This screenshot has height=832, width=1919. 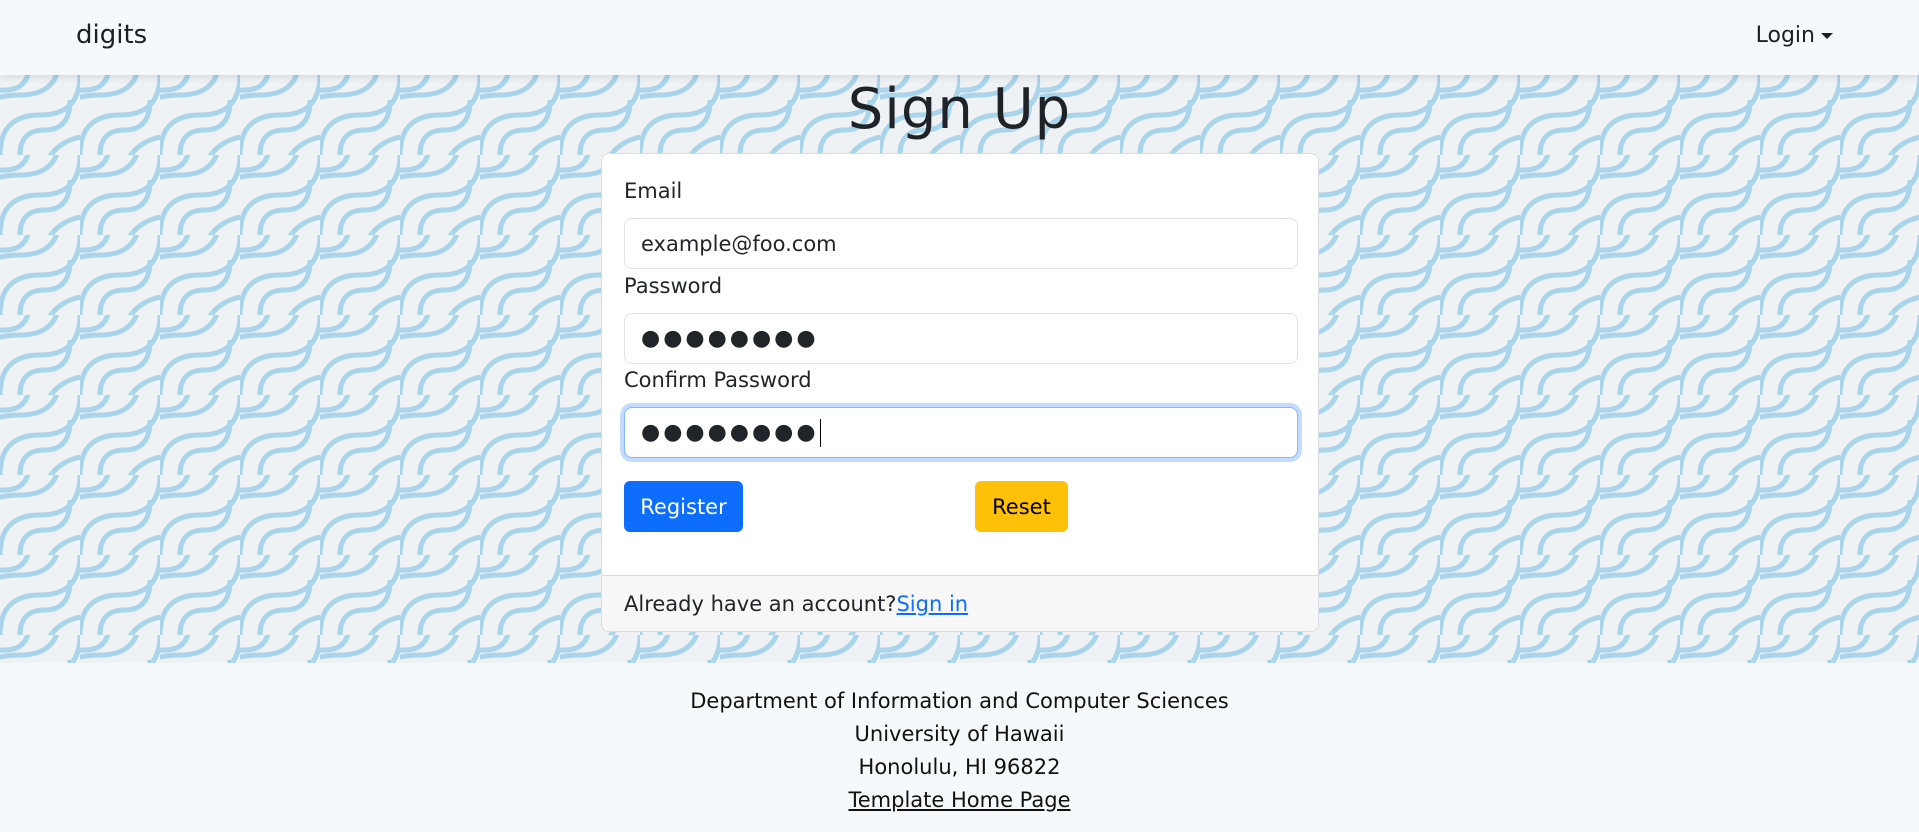 I want to click on navbar: digits Login, so click(x=959, y=37).